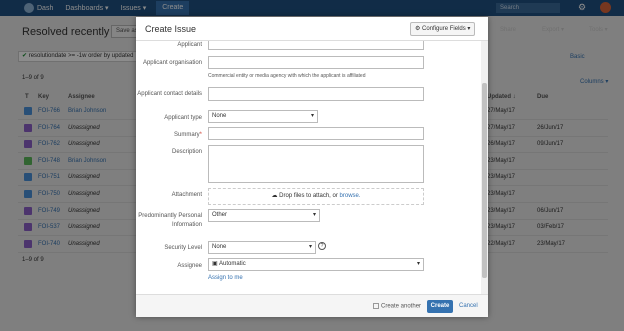 The image size is (624, 331). I want to click on description-label: Description, so click(186, 152).